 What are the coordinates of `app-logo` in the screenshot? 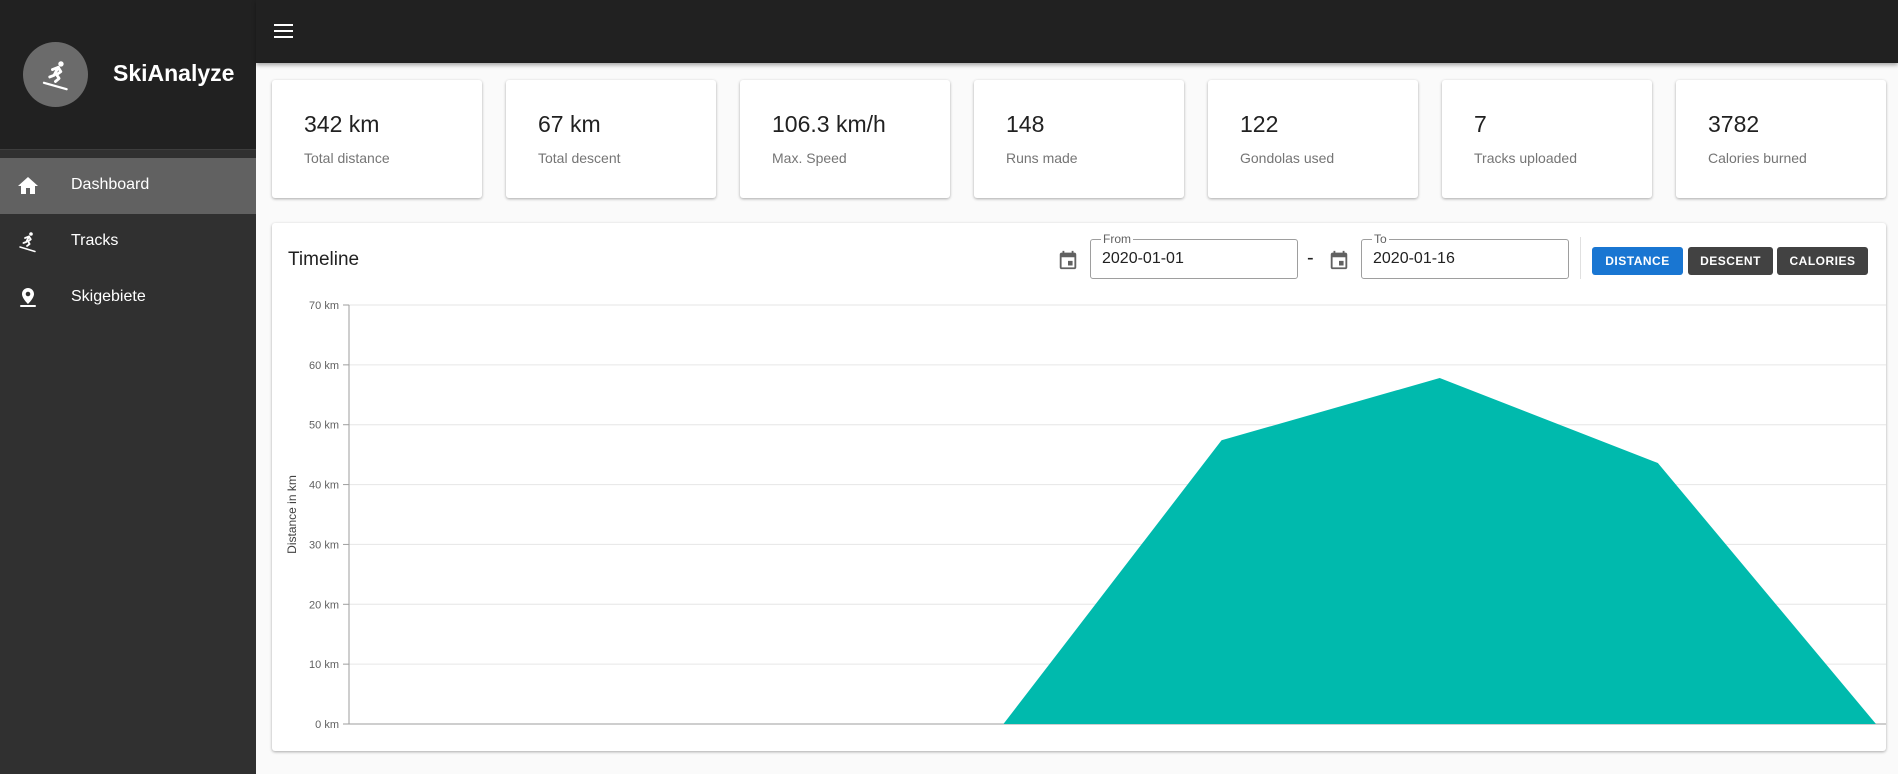 It's located at (55, 74).